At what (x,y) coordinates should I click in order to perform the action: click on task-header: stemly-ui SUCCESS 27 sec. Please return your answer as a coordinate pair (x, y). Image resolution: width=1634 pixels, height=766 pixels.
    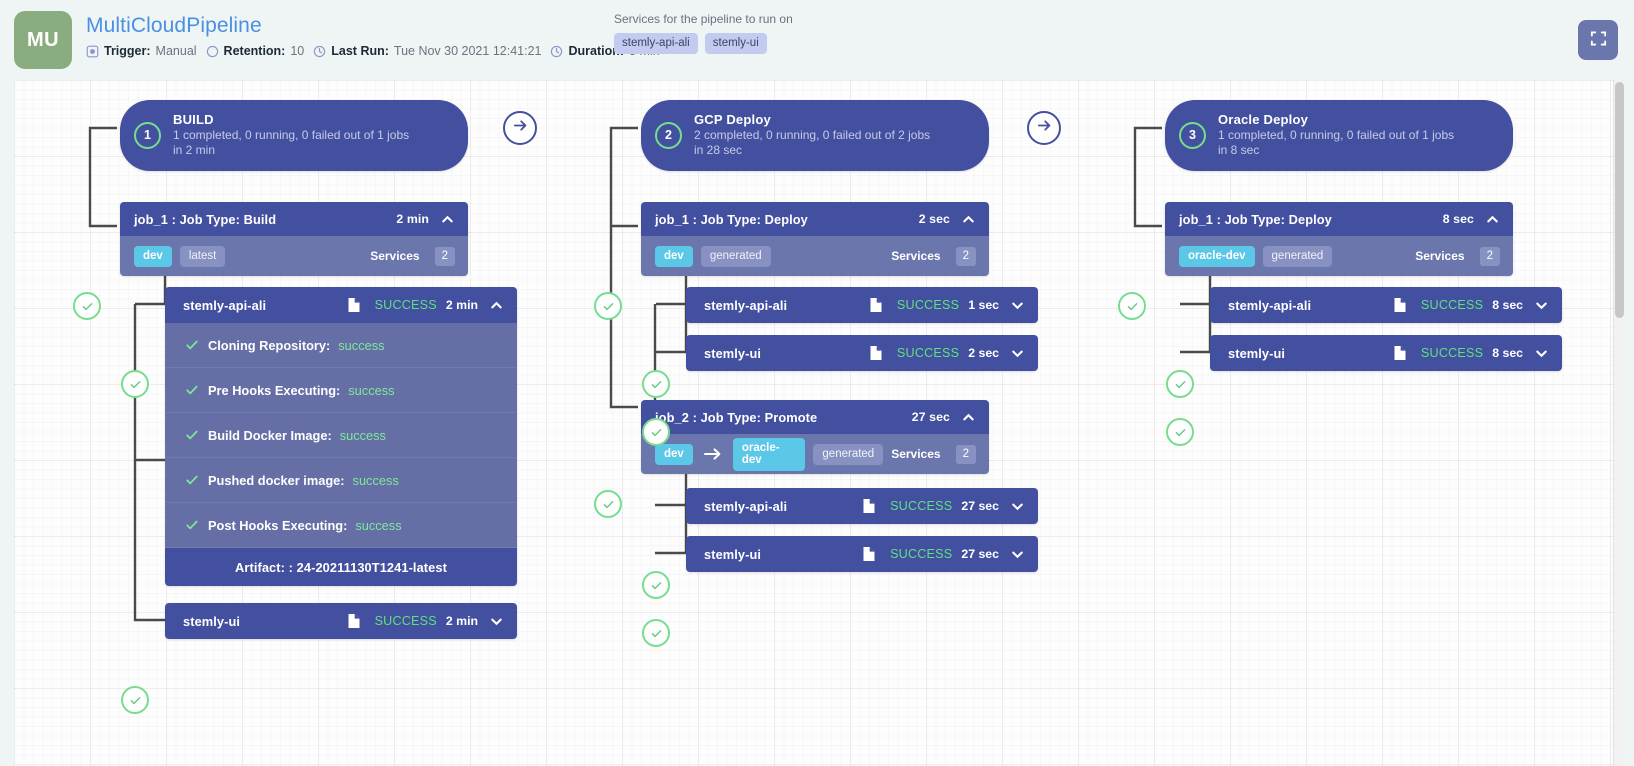
    Looking at the image, I should click on (862, 554).